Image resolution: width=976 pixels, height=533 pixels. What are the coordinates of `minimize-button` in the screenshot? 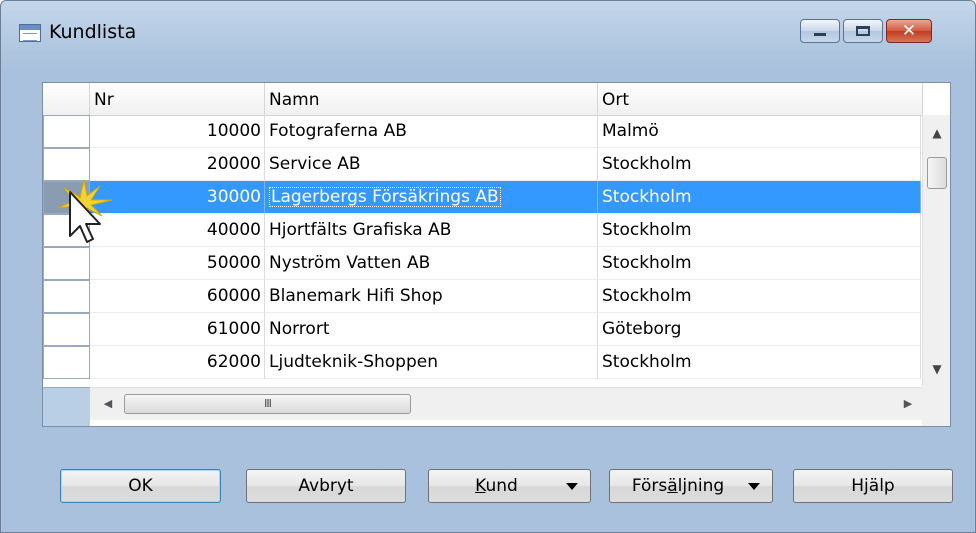 It's located at (820, 31).